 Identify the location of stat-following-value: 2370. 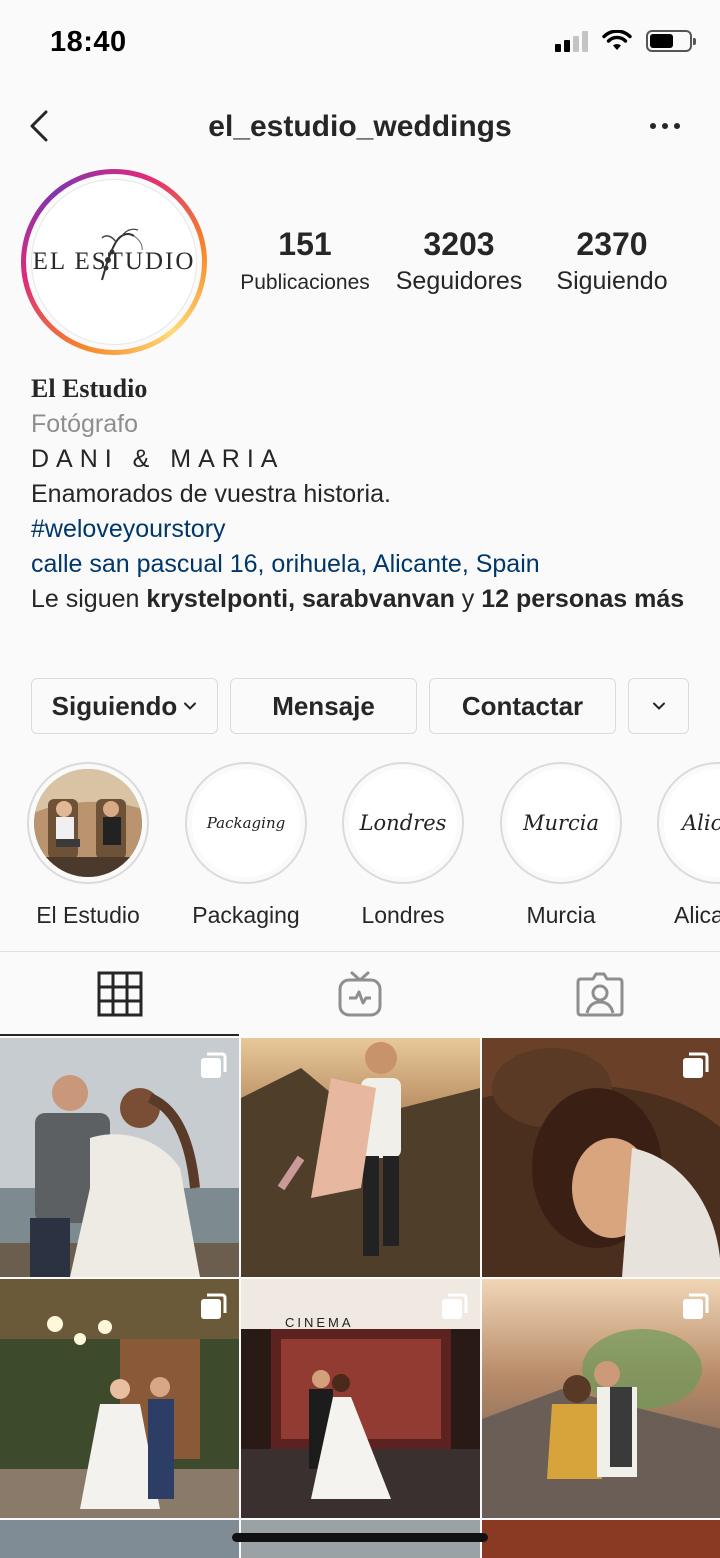
(612, 244).